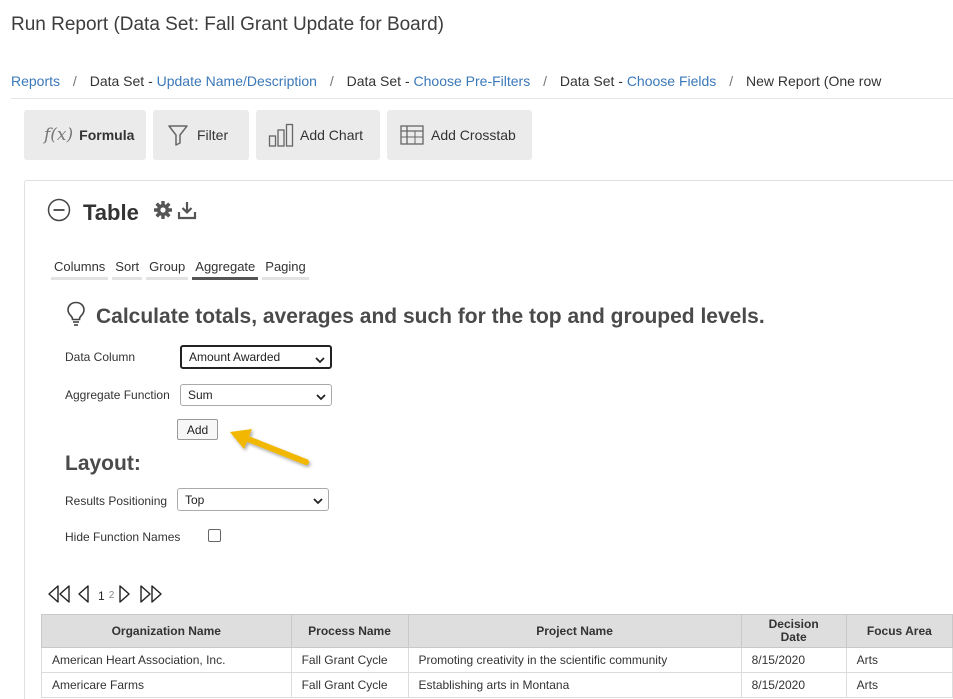 Image resolution: width=953 pixels, height=699 pixels. I want to click on add-aggregate-button: Add, so click(197, 429).